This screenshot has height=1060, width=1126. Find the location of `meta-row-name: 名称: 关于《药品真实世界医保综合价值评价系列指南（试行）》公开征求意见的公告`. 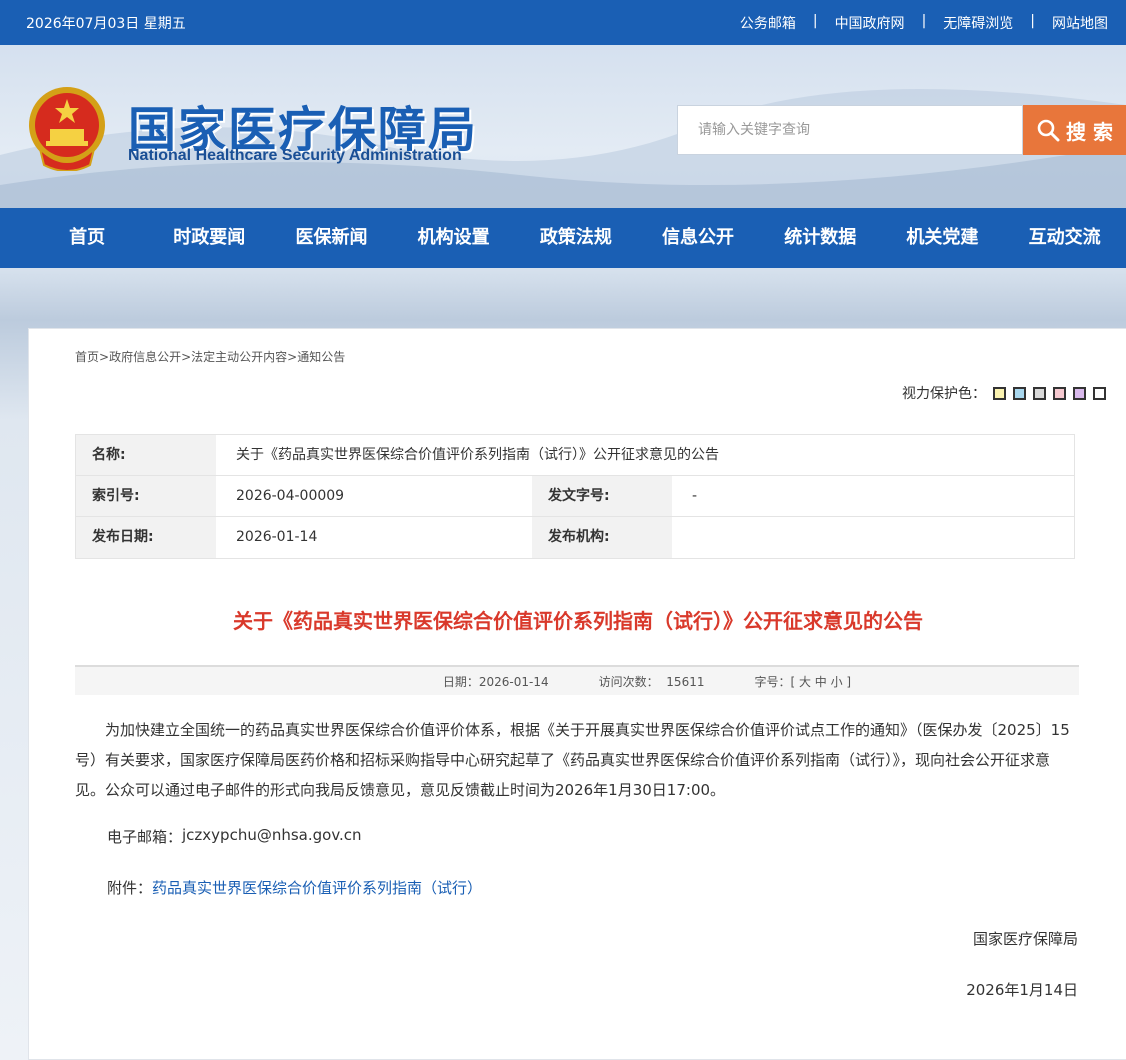

meta-row-name: 名称: 关于《药品真实世界医保综合价值评价系列指南（试行）》公开征求意见的公告 is located at coordinates (575, 455).